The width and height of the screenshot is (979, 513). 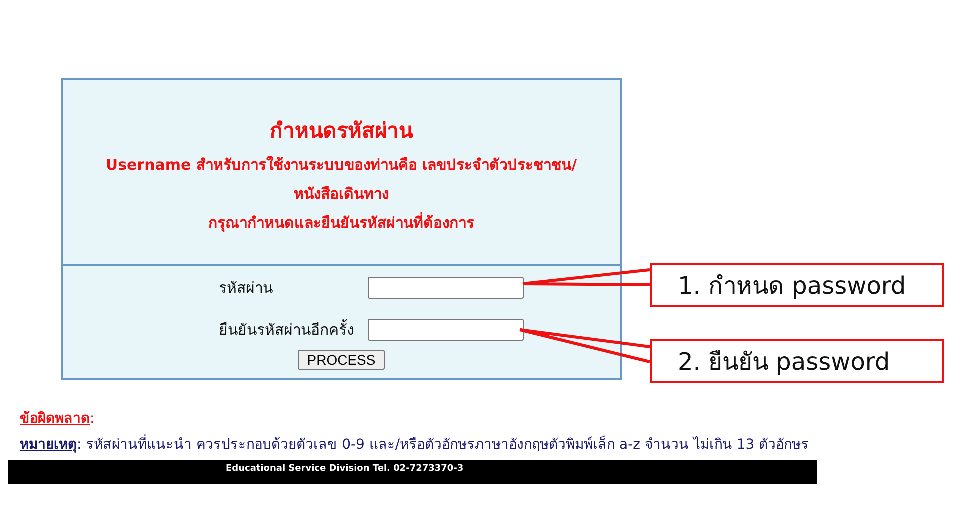 What do you see at coordinates (342, 165) in the screenshot?
I see `instruction-text: Username สำหรับการใช้งานระบบของท่านคือ เลขประจำตัวประชาชน/` at bounding box center [342, 165].